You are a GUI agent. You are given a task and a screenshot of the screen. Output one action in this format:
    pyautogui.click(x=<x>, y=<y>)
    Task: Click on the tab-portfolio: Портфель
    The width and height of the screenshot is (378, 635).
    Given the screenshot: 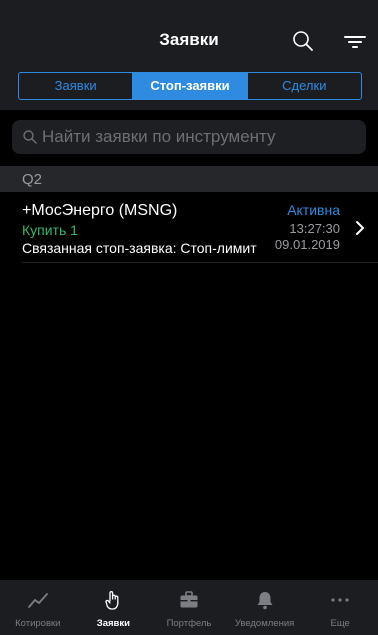 What is the action you would take?
    pyautogui.click(x=189, y=607)
    